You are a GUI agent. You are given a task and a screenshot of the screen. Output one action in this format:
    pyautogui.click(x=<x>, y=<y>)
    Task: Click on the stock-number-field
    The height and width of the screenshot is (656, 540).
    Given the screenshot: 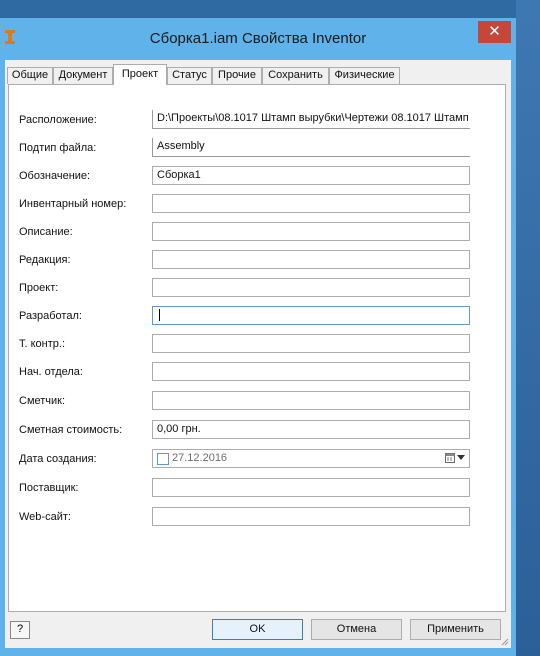 What is the action you would take?
    pyautogui.click(x=311, y=203)
    